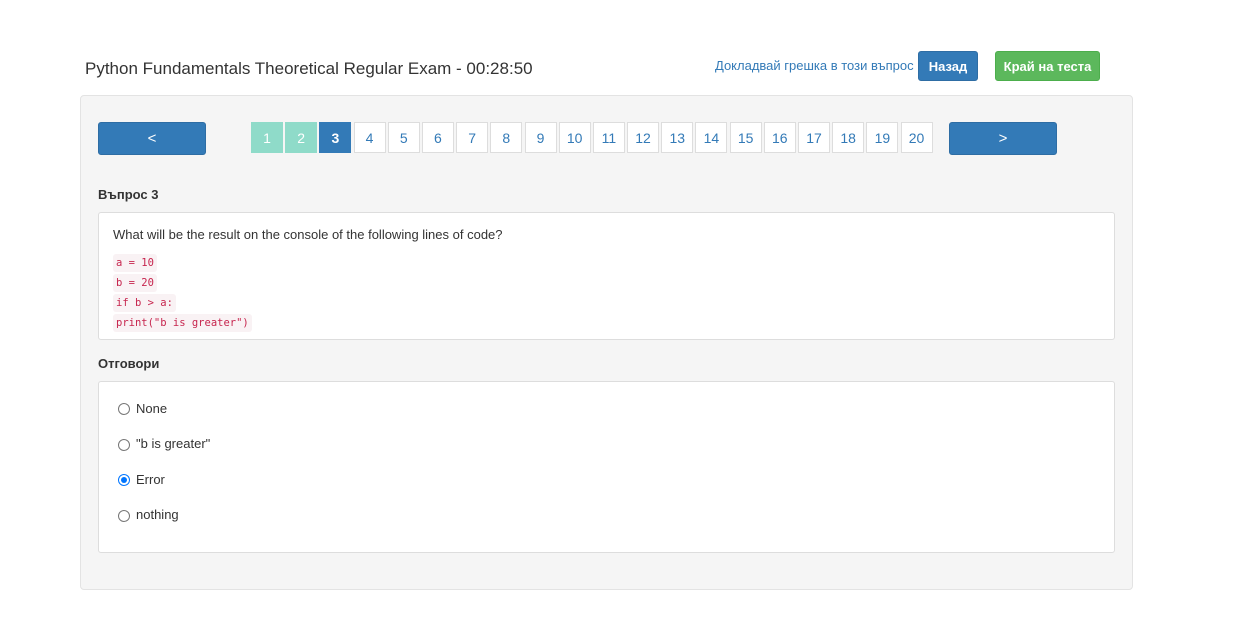  Describe the element at coordinates (301, 137) in the screenshot. I see `page-2: 2` at that location.